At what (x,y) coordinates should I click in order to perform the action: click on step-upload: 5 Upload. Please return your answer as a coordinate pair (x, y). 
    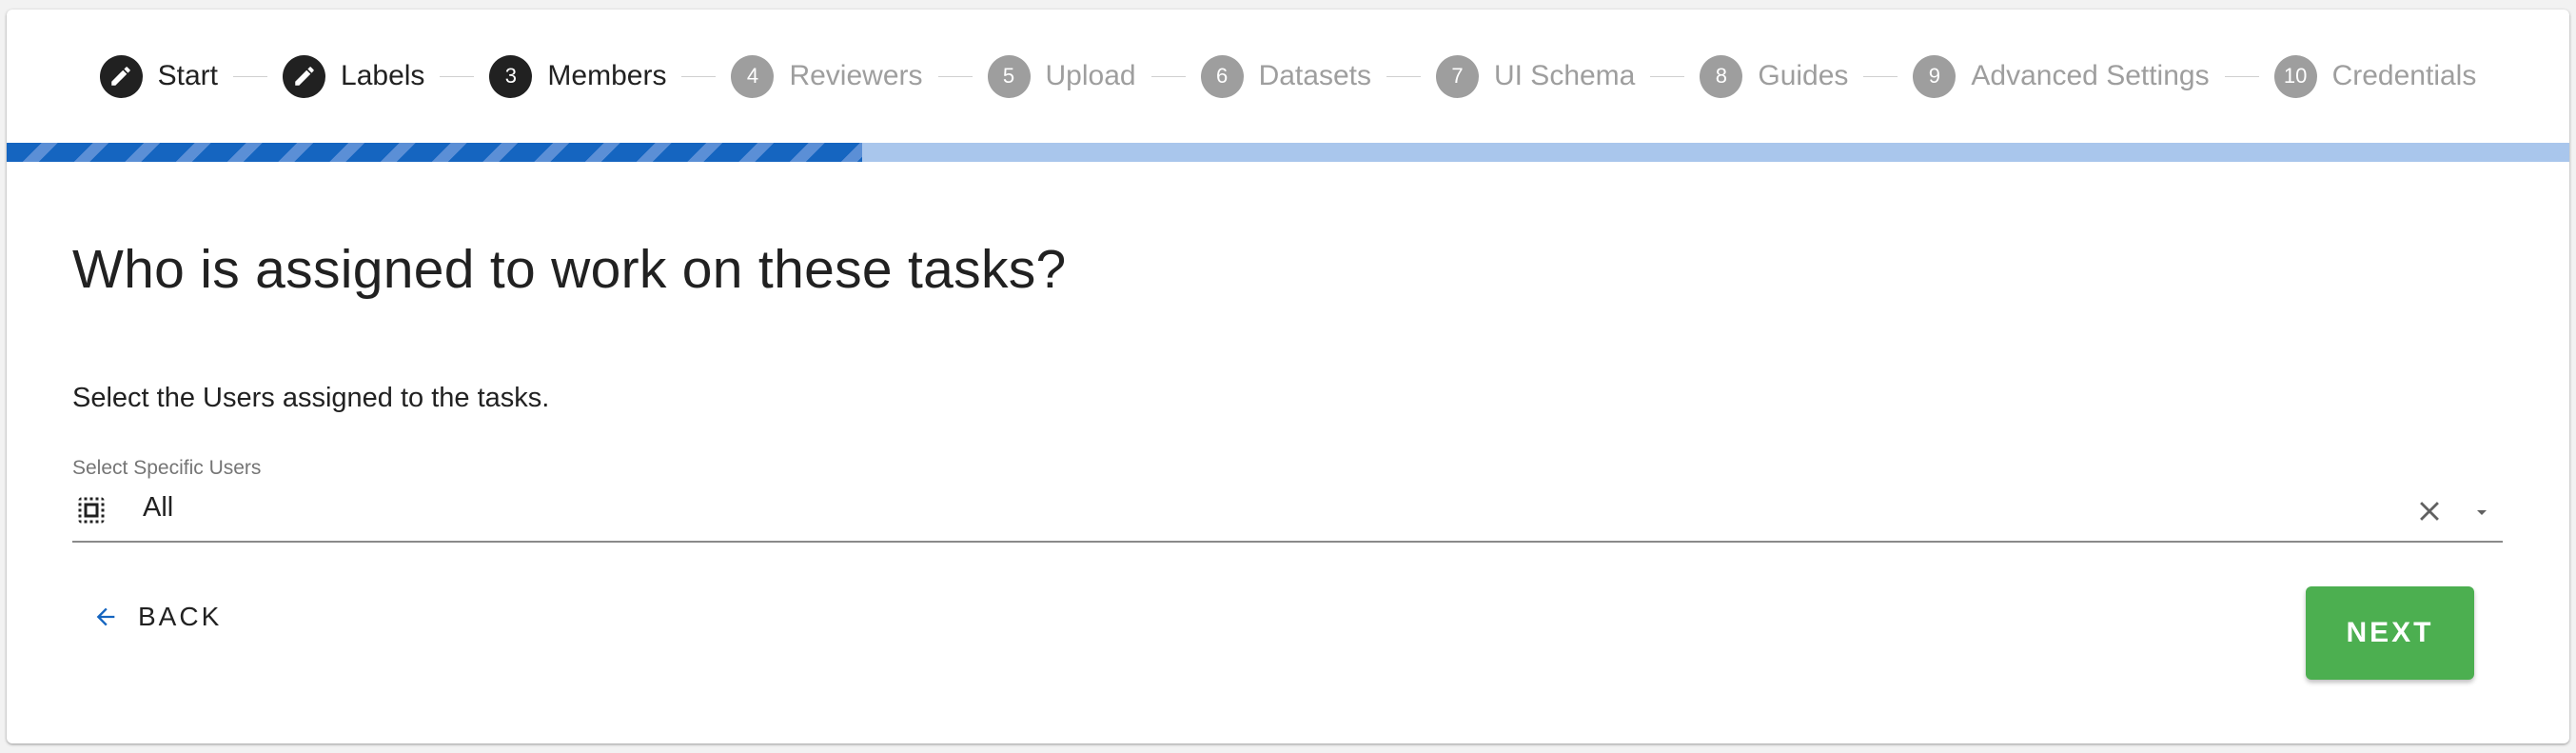
    Looking at the image, I should click on (1061, 76).